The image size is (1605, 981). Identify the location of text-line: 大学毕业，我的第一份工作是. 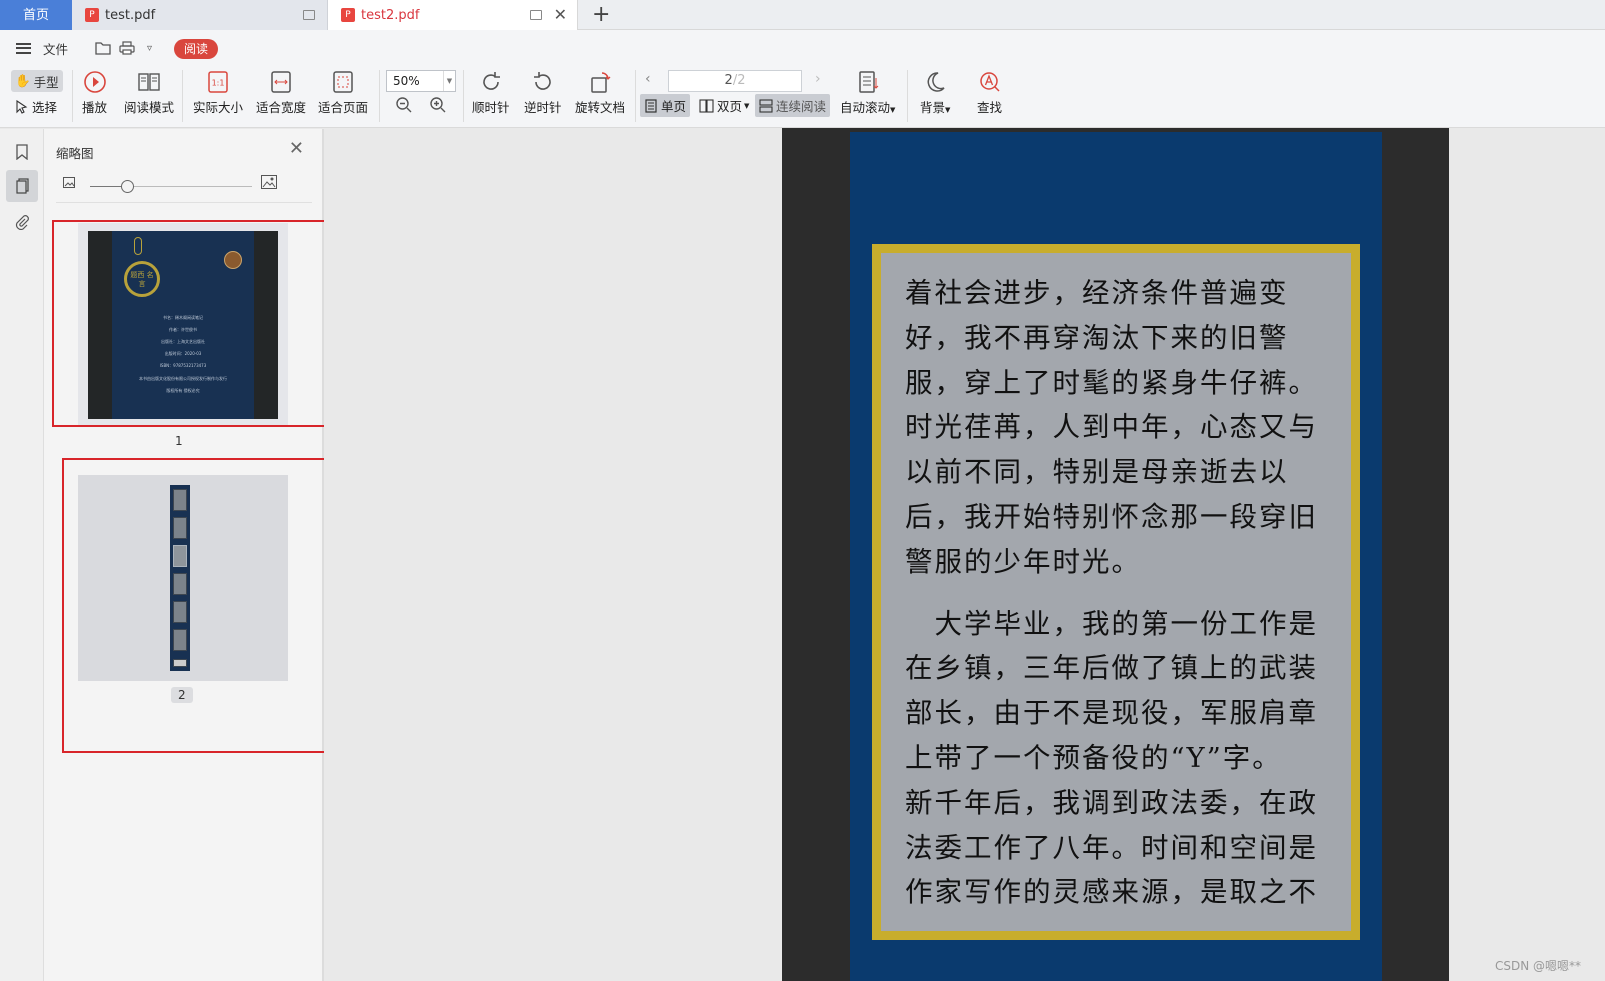
(1111, 623).